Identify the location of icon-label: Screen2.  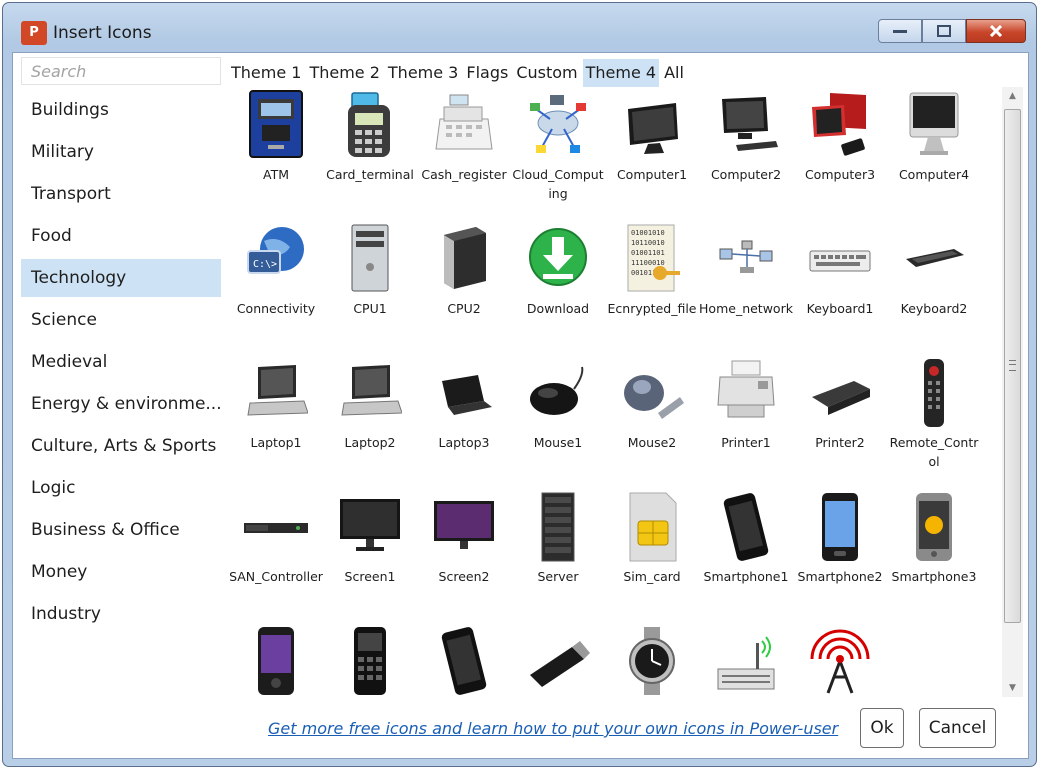
(464, 576).